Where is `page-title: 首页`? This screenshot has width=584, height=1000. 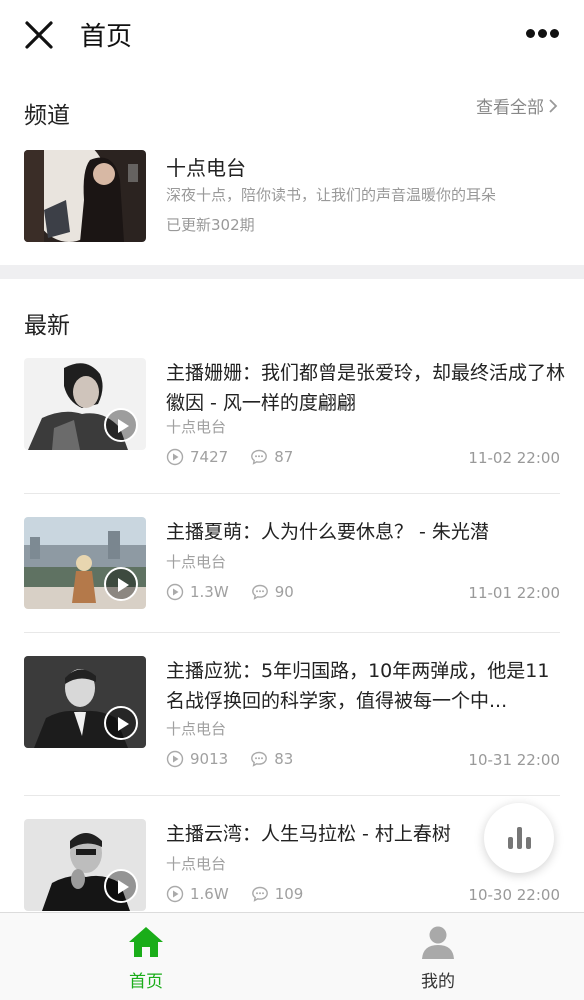 page-title: 首页 is located at coordinates (106, 37).